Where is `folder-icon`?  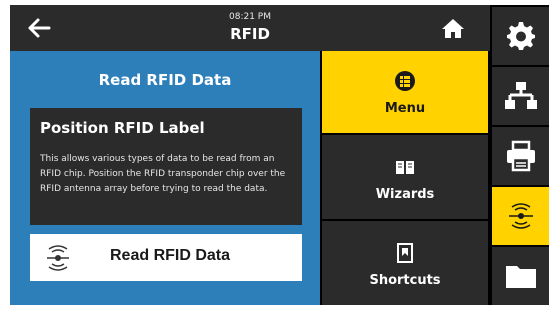 folder-icon is located at coordinates (521, 277).